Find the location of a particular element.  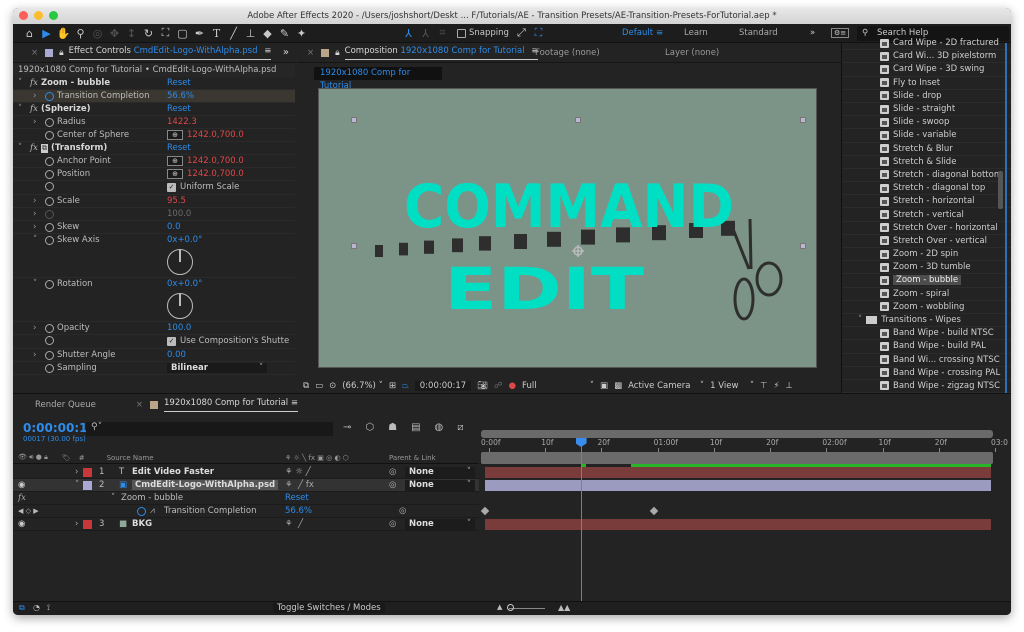

preset-item: Band Wi... crossing NTSC is located at coordinates (926, 360).